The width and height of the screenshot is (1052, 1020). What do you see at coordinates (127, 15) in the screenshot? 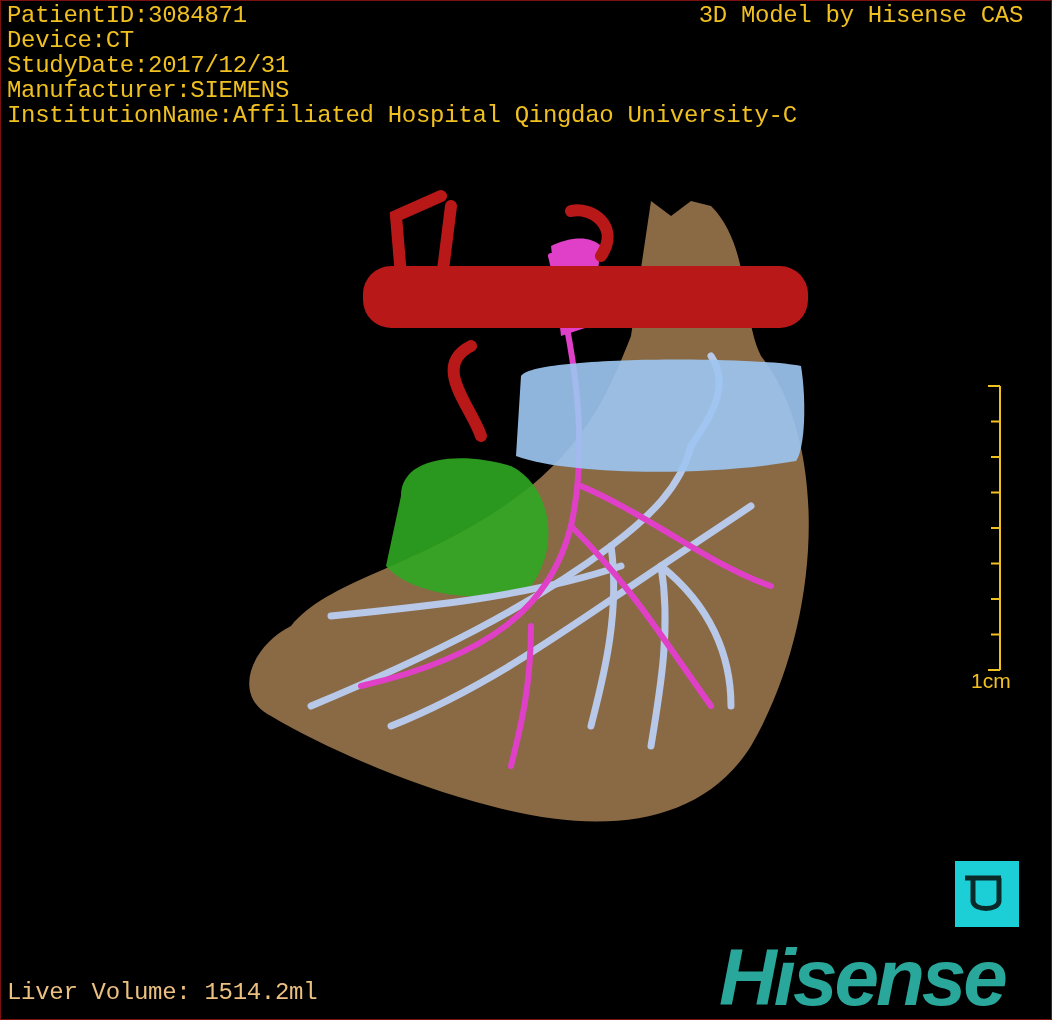
I see `patient-info-text: PatientID:3084871` at bounding box center [127, 15].